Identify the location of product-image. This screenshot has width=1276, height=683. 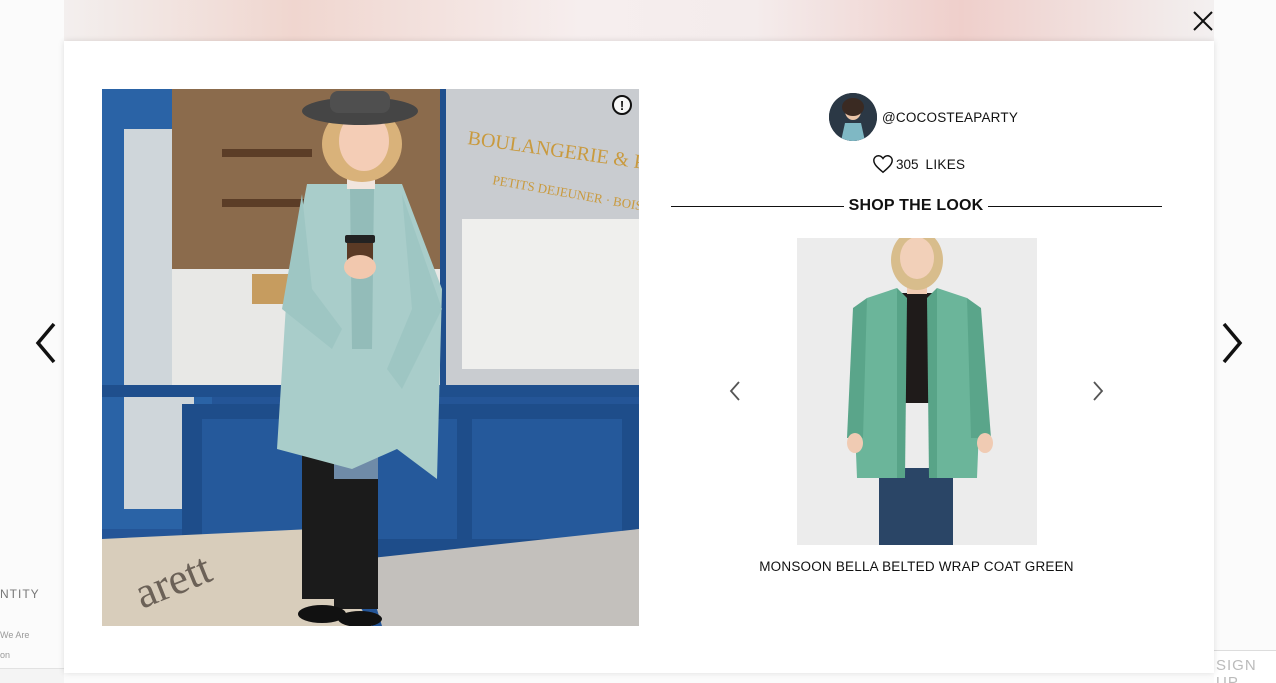
(917, 391).